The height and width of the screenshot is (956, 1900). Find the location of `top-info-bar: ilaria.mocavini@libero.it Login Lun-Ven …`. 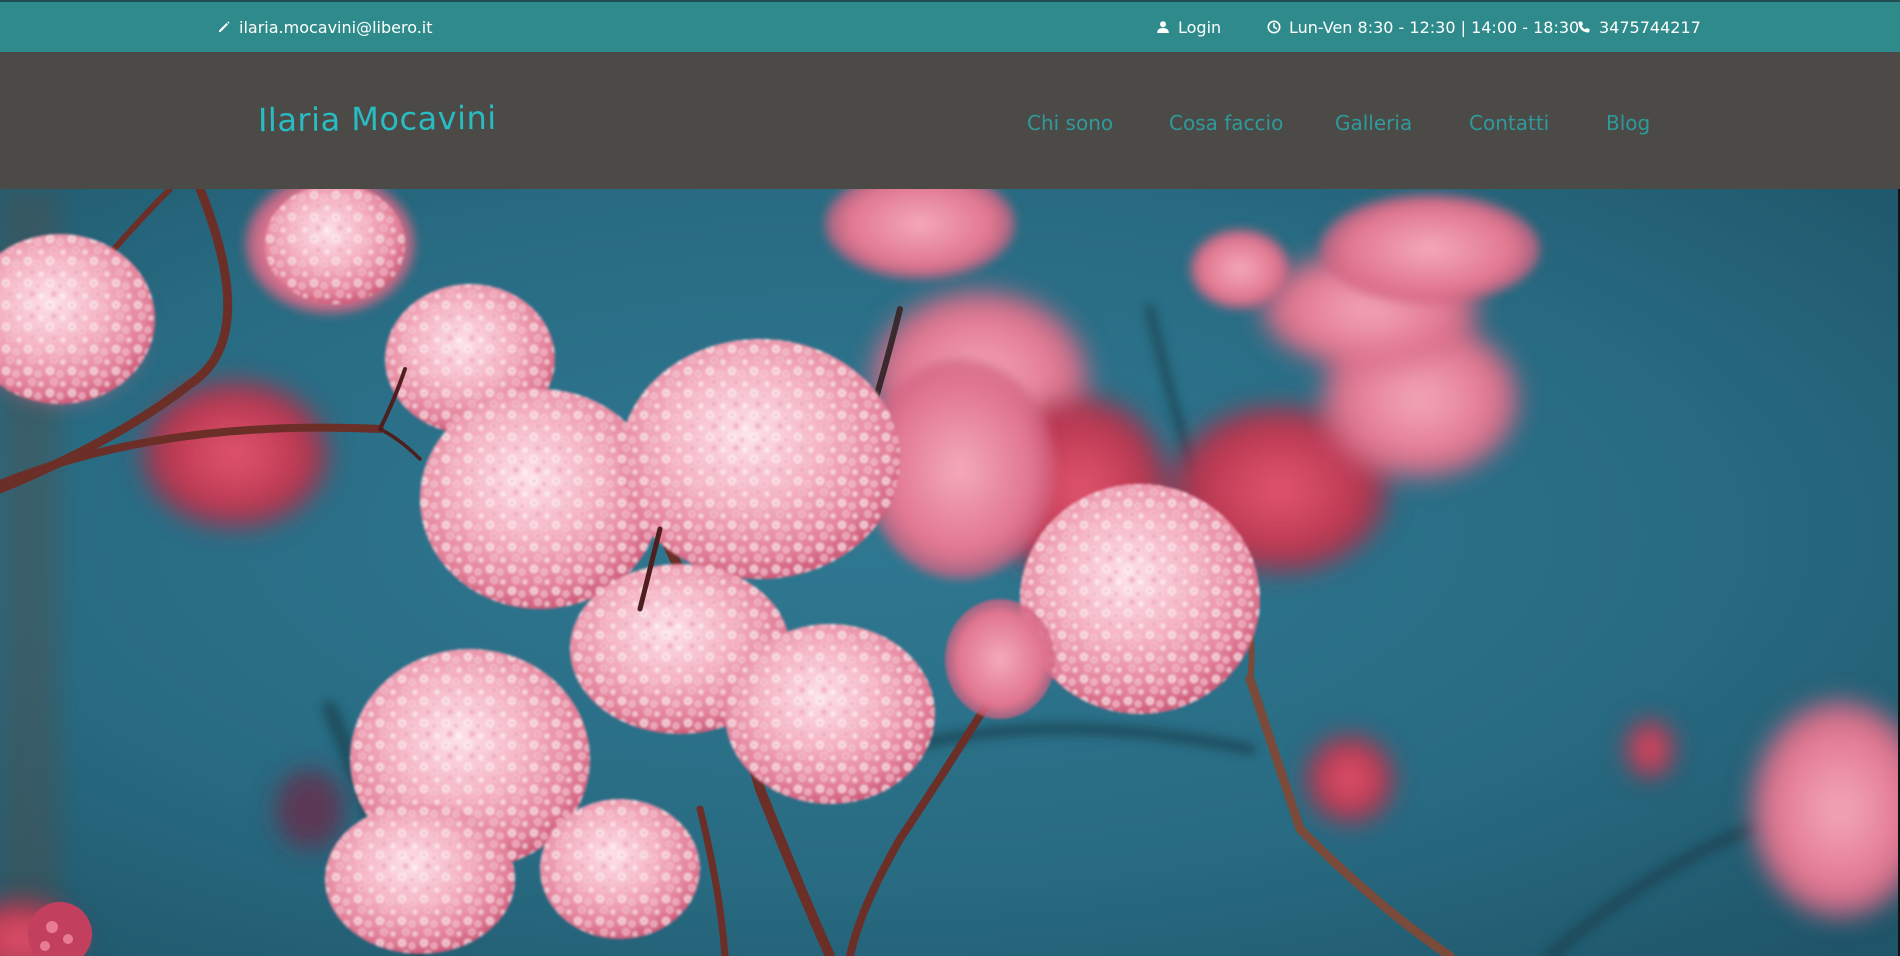

top-info-bar: ilaria.mocavini@libero.it Login Lun-Ven … is located at coordinates (950, 26).